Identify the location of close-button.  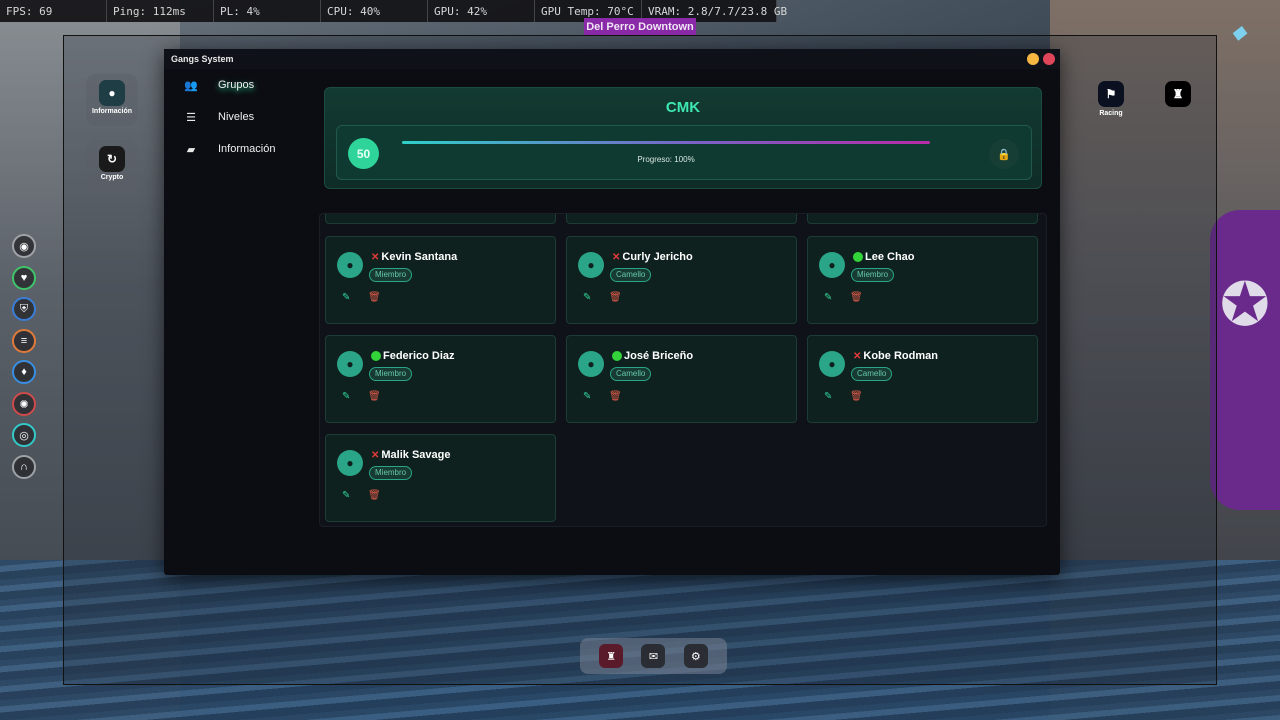
(1049, 59).